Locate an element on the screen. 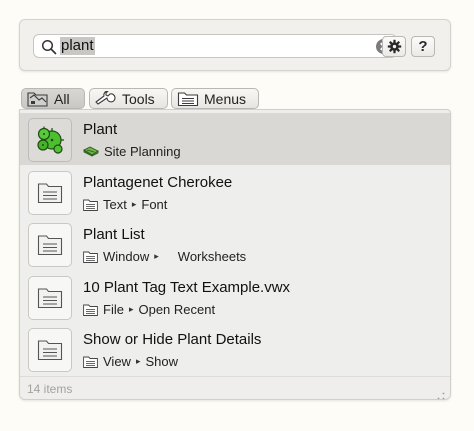  resize-grip-icon is located at coordinates (441, 393).